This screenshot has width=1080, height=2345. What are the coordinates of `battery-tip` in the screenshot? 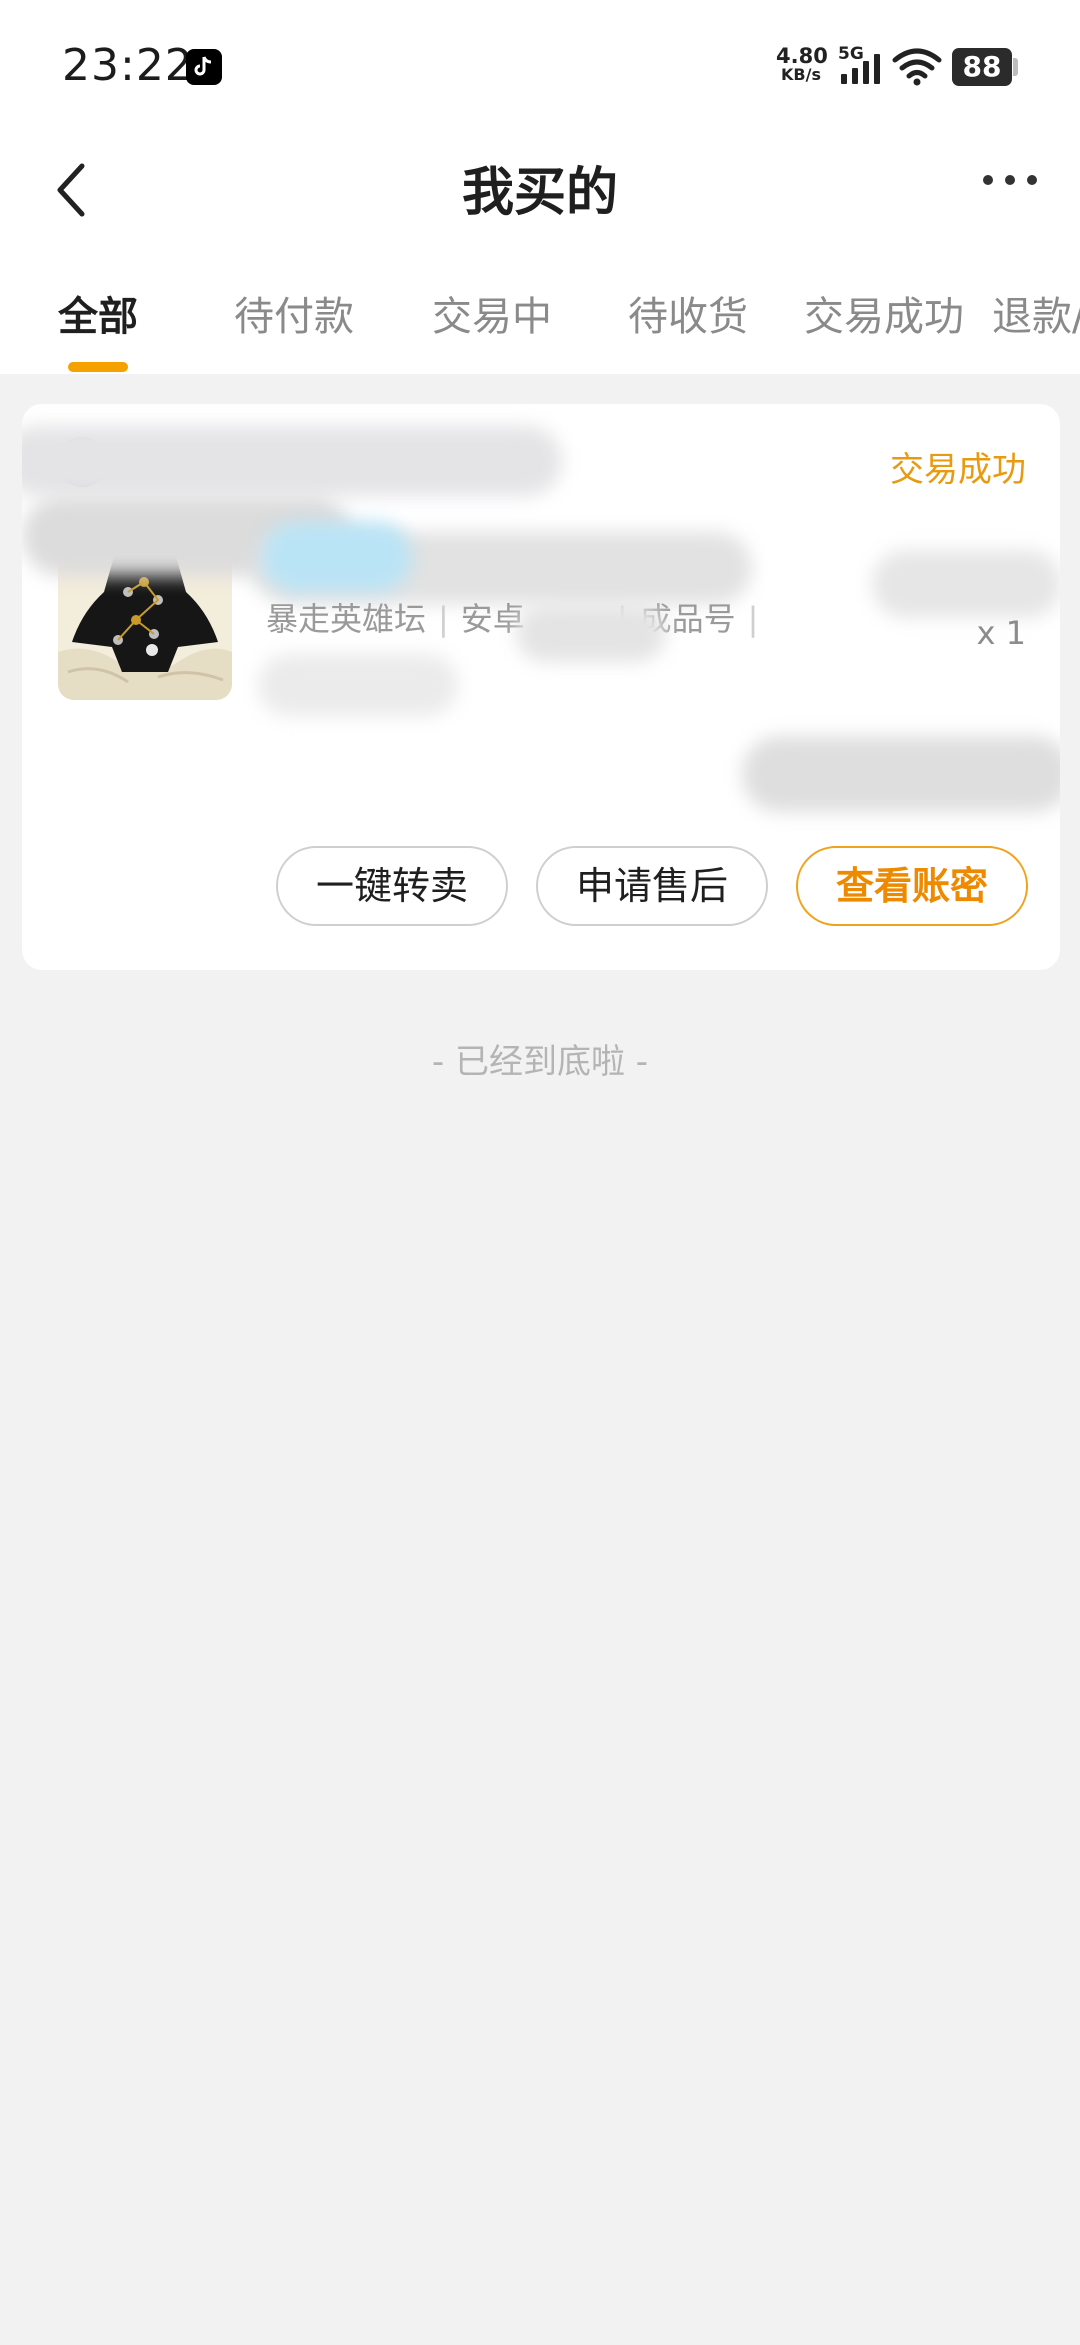 It's located at (1015, 67).